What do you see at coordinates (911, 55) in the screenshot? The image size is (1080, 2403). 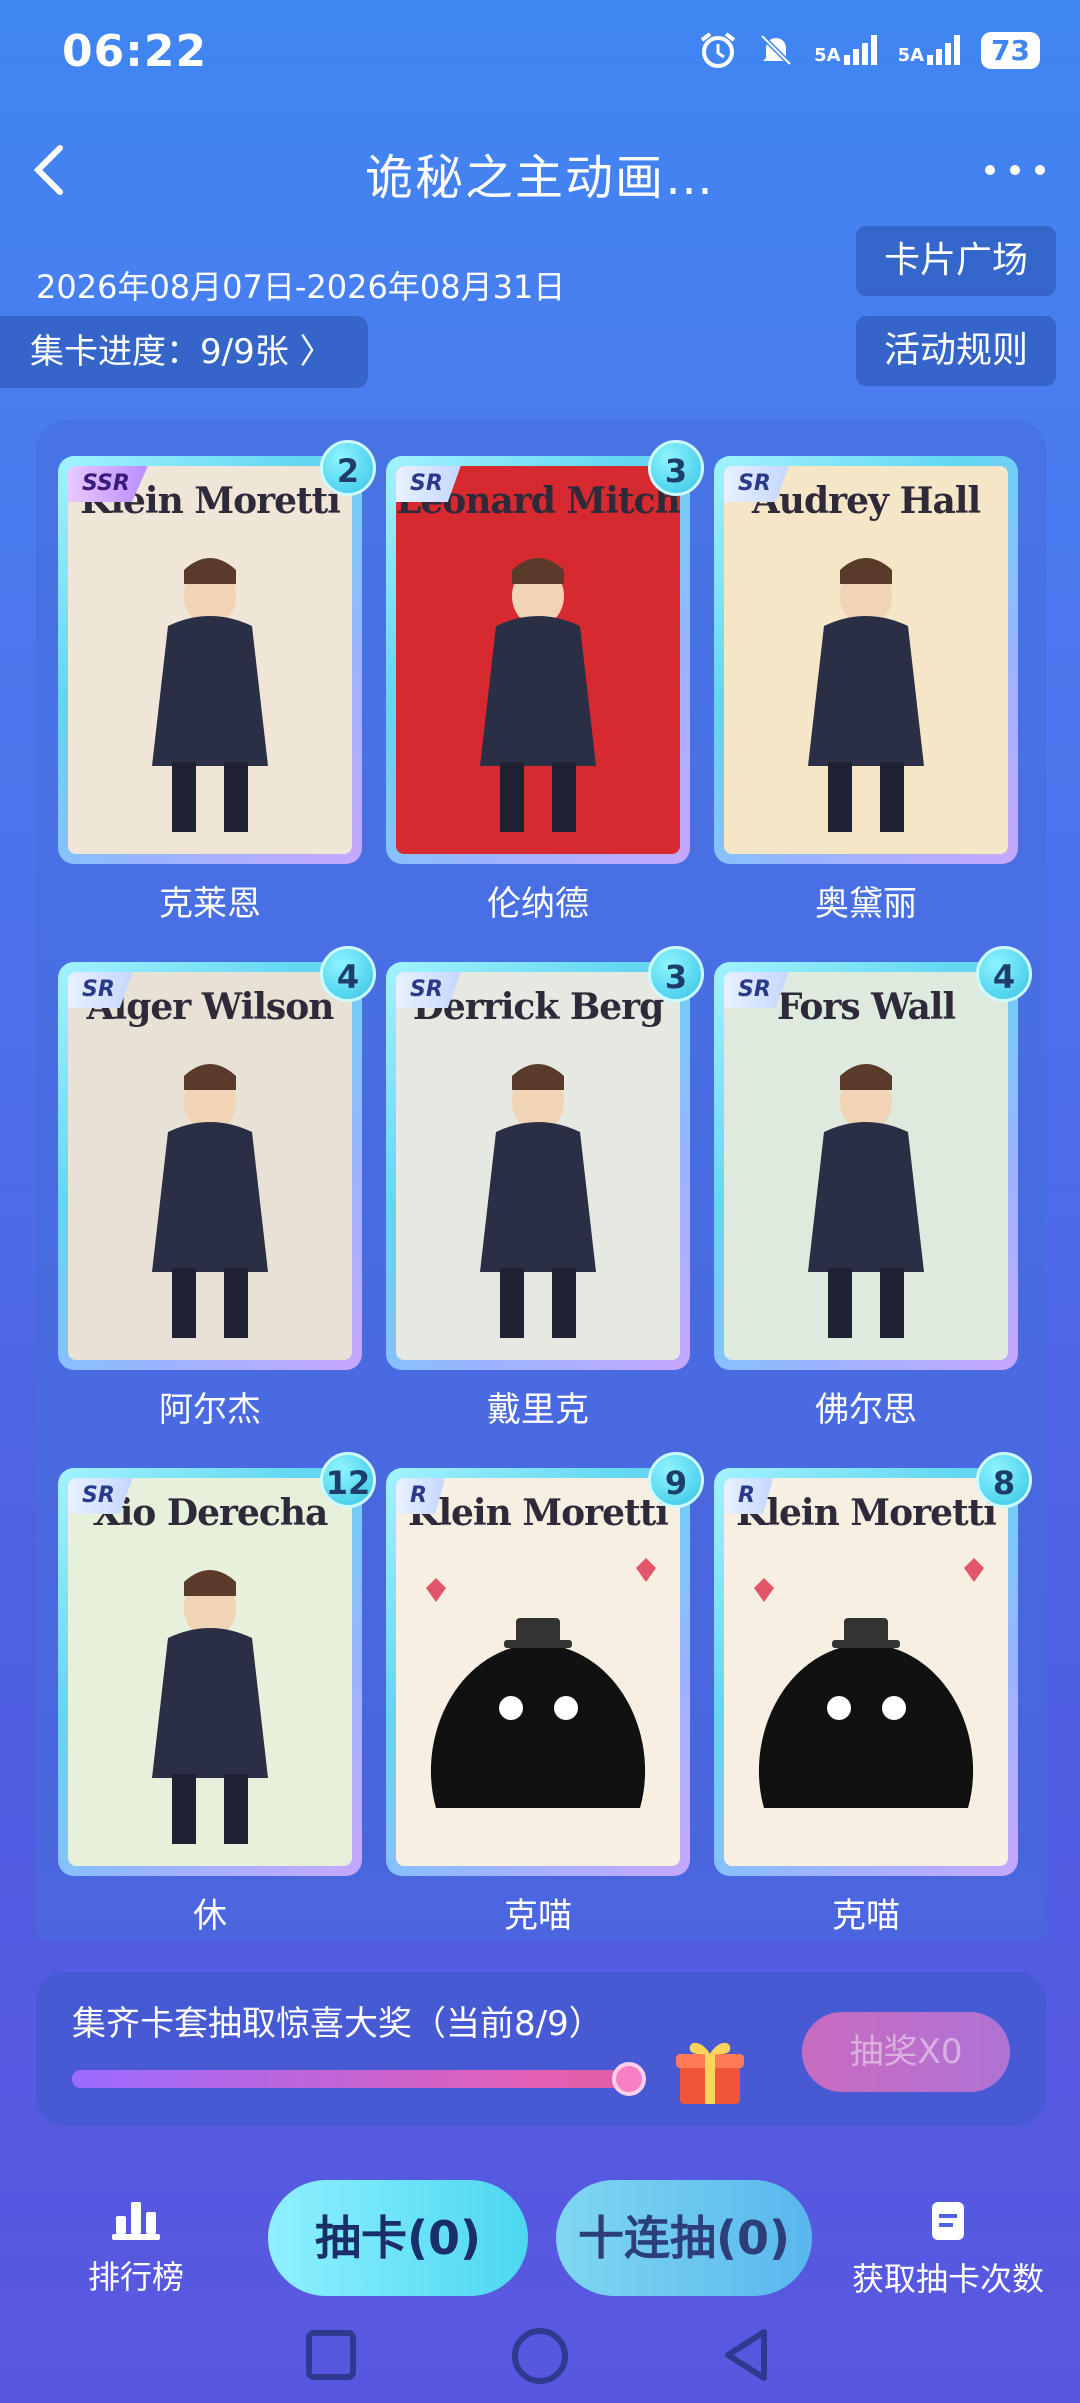 I see `sim2-label: 5A` at bounding box center [911, 55].